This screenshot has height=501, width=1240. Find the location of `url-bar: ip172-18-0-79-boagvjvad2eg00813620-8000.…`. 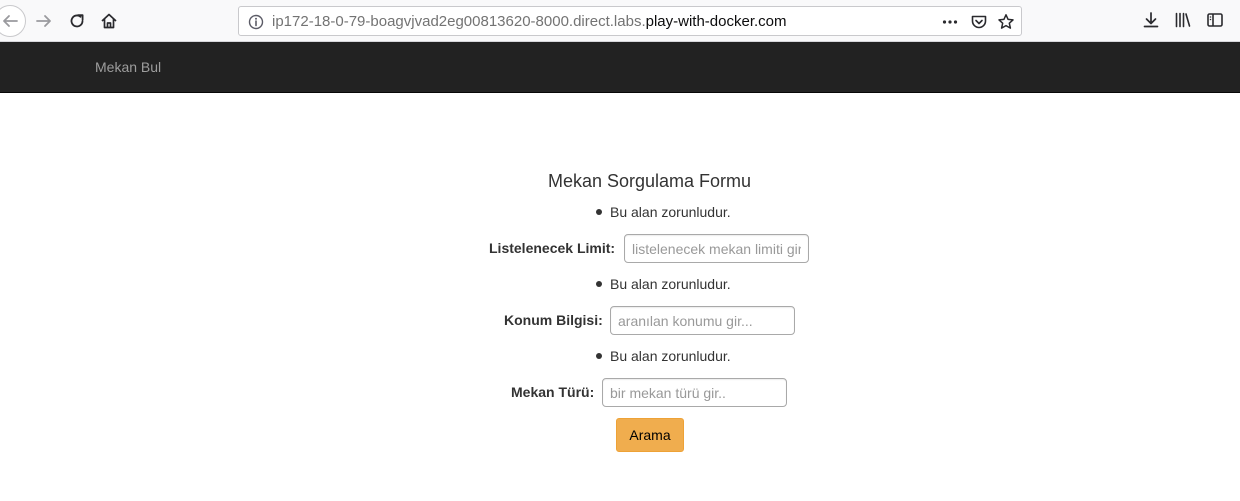

url-bar: ip172-18-0-79-boagvjvad2eg00813620-8000.… is located at coordinates (630, 21).